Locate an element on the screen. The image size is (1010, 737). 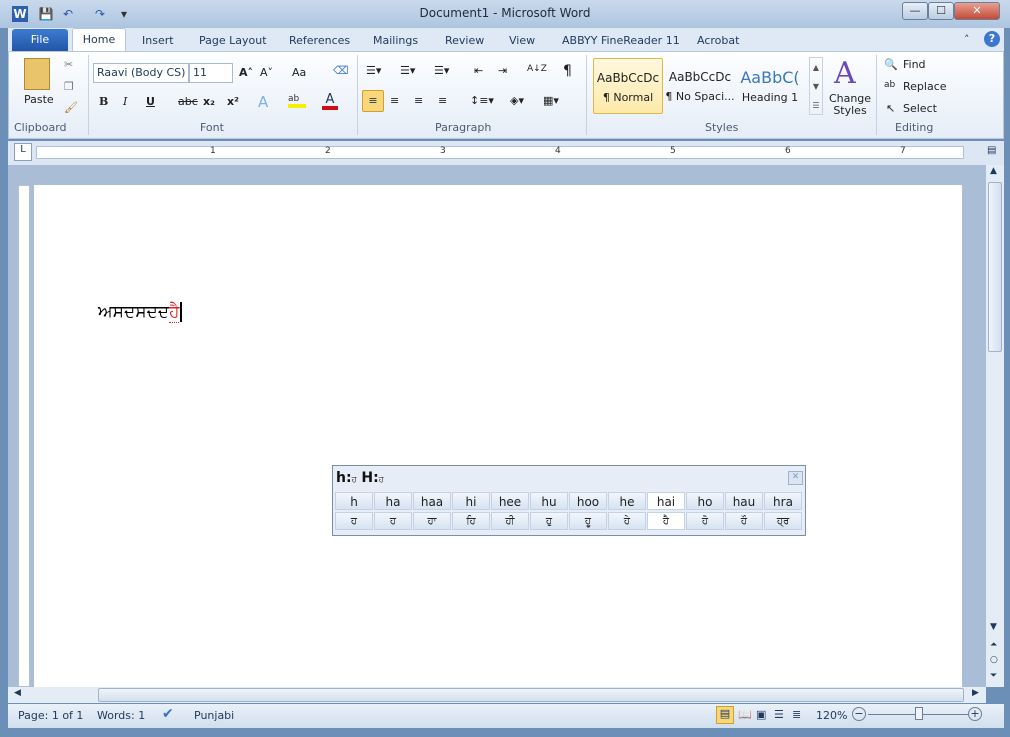
horizontal-ruler is located at coordinates (500, 152).